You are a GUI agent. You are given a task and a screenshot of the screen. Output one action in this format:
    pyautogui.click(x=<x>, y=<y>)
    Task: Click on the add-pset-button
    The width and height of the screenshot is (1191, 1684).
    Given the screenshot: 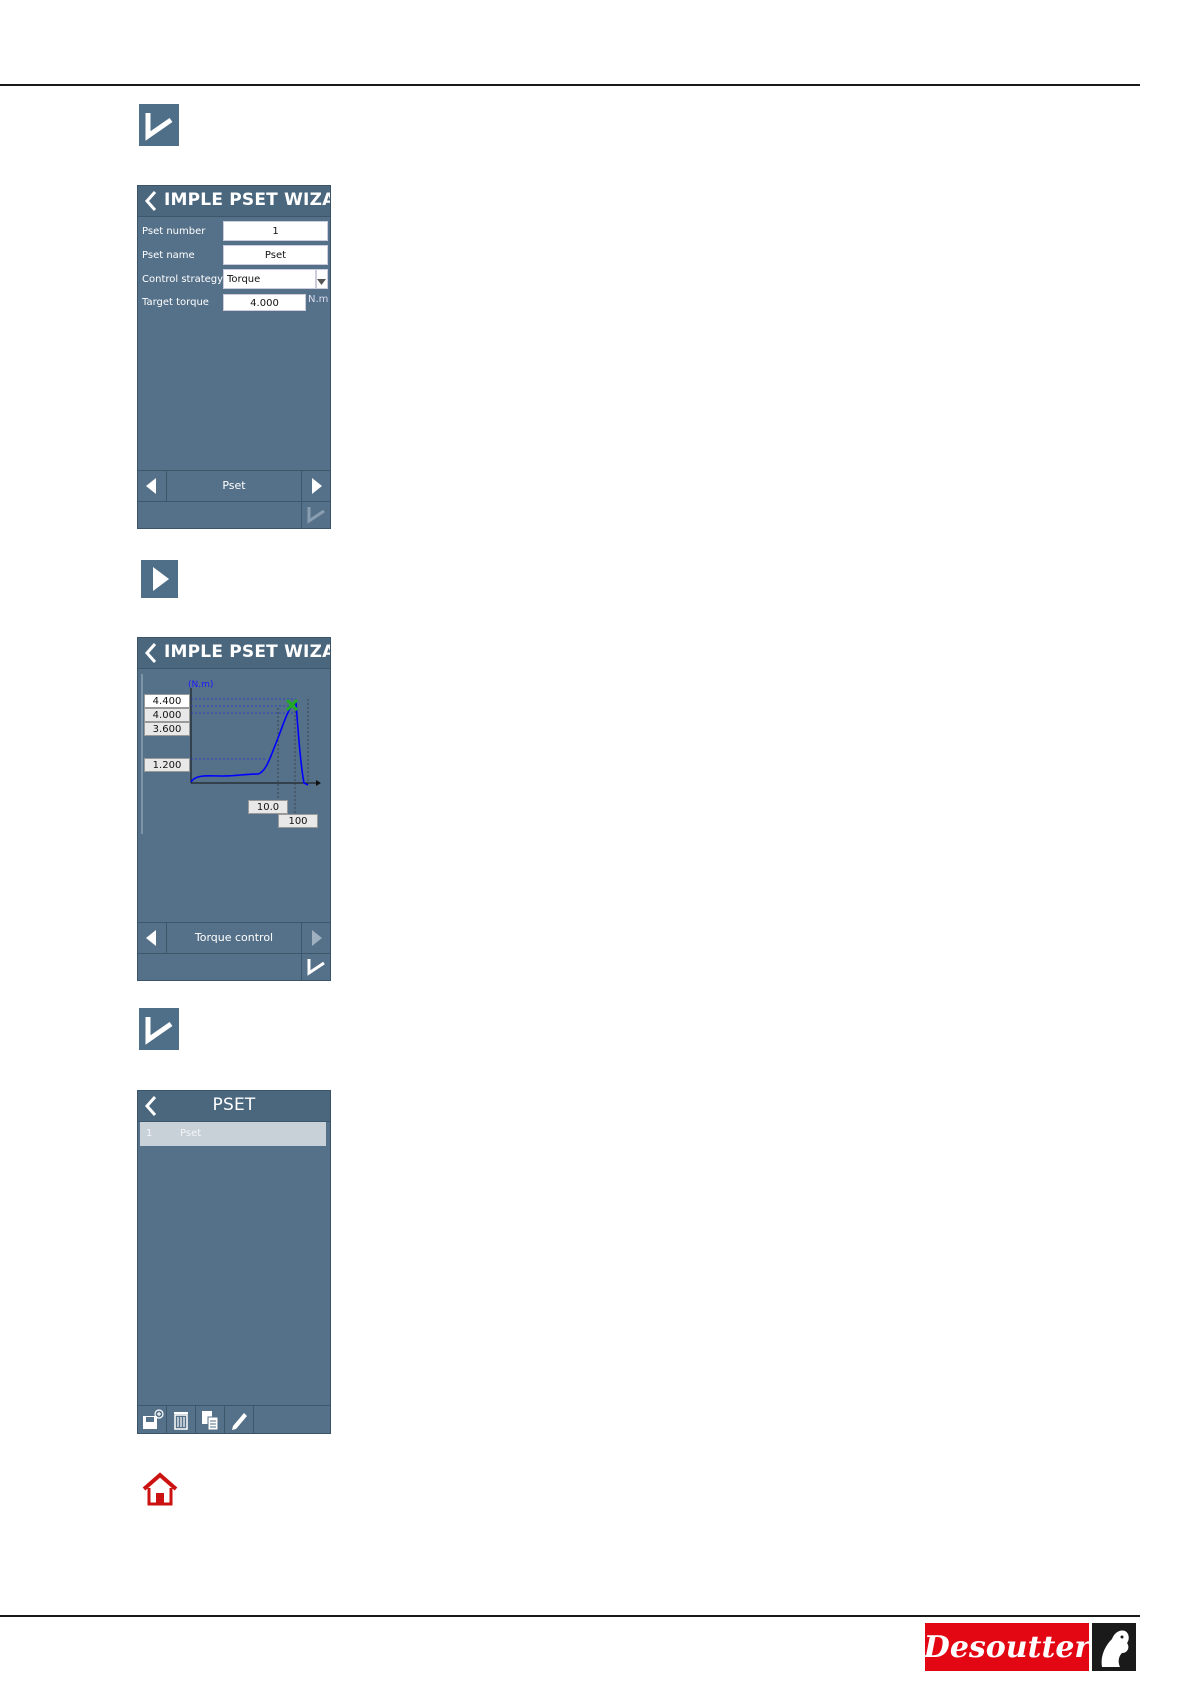 What is the action you would take?
    pyautogui.click(x=152, y=1420)
    